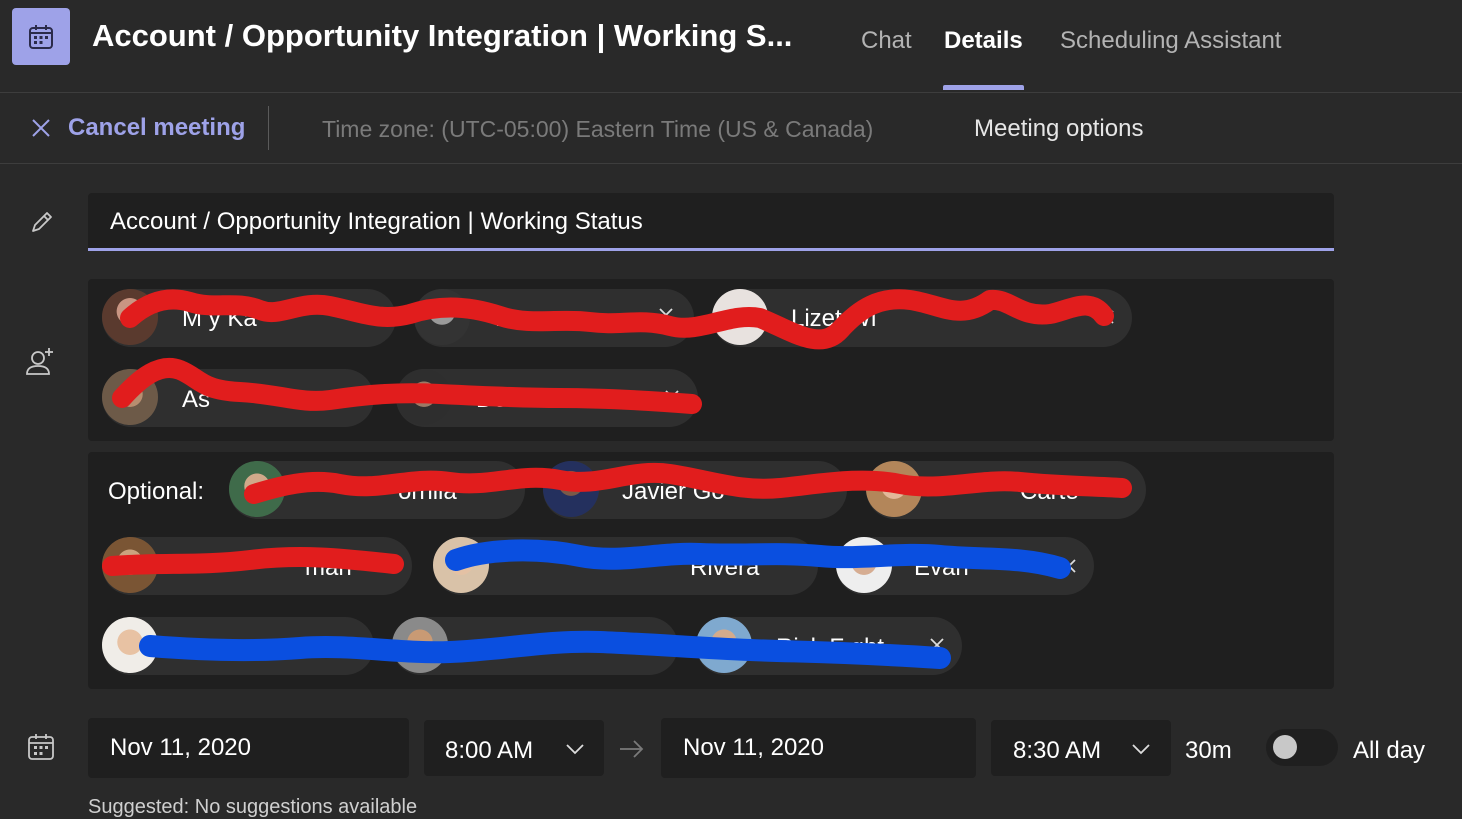 Image resolution: width=1462 pixels, height=819 pixels. What do you see at coordinates (528, 318) in the screenshot?
I see `attendee-name: Isaa o` at bounding box center [528, 318].